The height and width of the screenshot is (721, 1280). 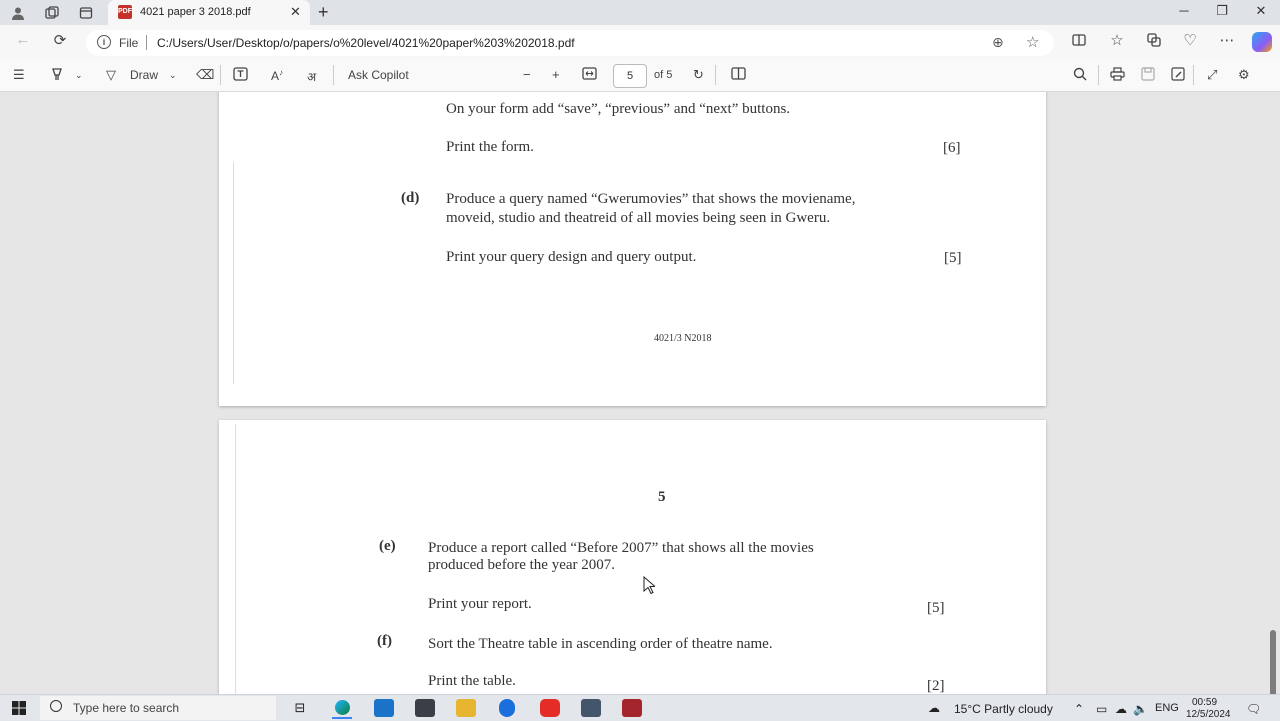 What do you see at coordinates (195, 12) in the screenshot?
I see `tab-title: 4021 paper 3 2018.pdf` at bounding box center [195, 12].